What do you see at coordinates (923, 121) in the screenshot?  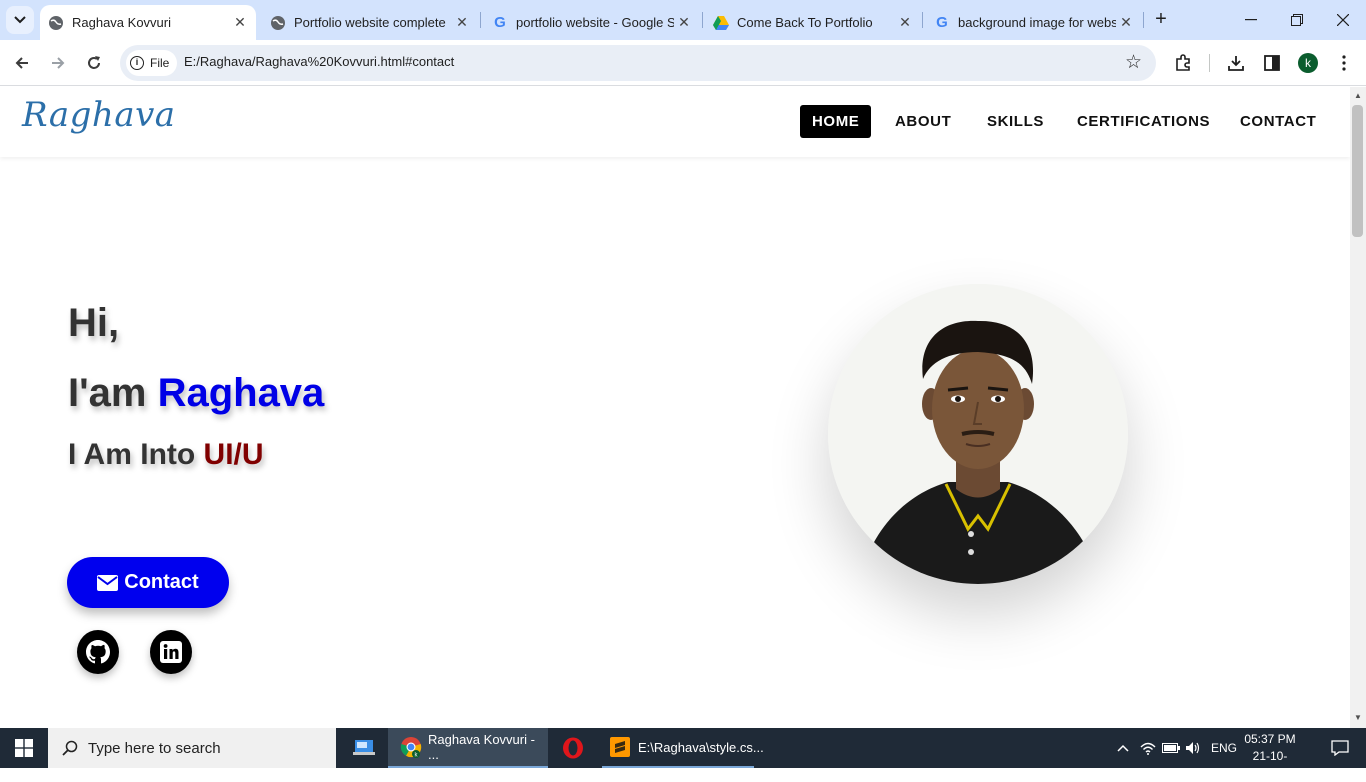 I see `nav-about: ABOUT` at bounding box center [923, 121].